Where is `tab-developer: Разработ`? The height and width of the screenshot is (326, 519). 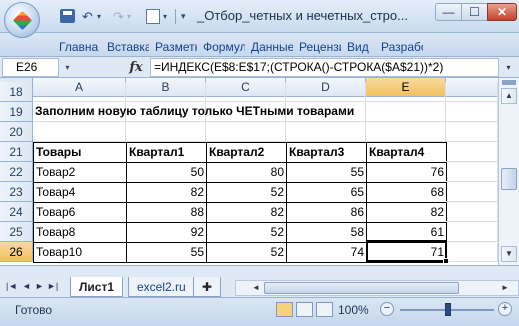 tab-developer: Разработ is located at coordinates (400, 46).